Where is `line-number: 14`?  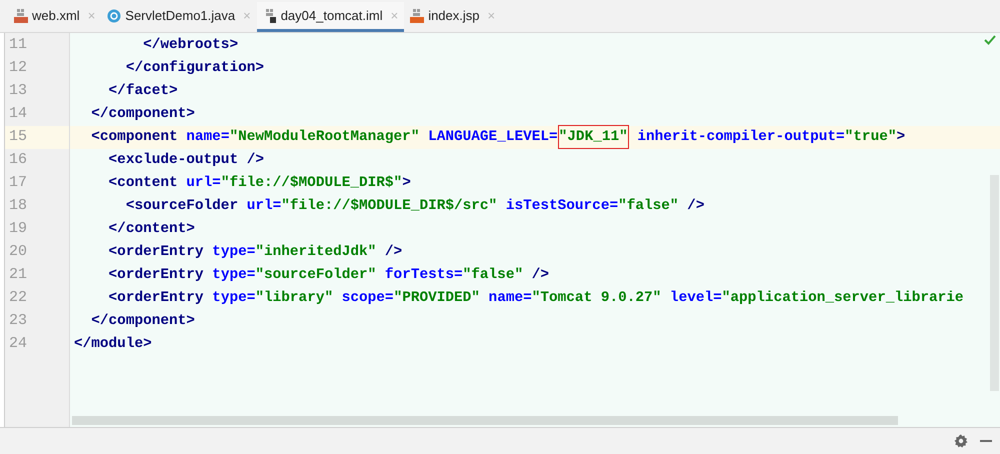
line-number: 14 is located at coordinates (18, 114).